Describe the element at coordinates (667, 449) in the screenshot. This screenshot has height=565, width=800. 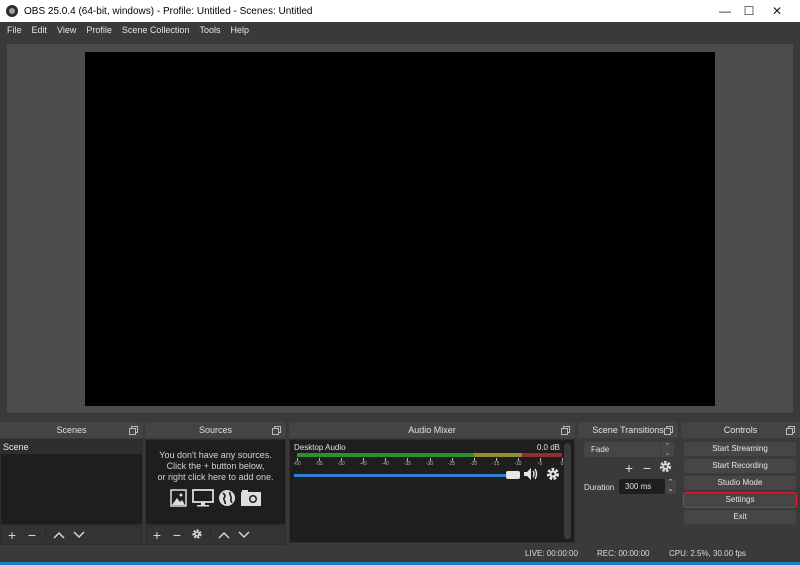
I see `combo-arrows-icon: ⌃ ⌄` at that location.